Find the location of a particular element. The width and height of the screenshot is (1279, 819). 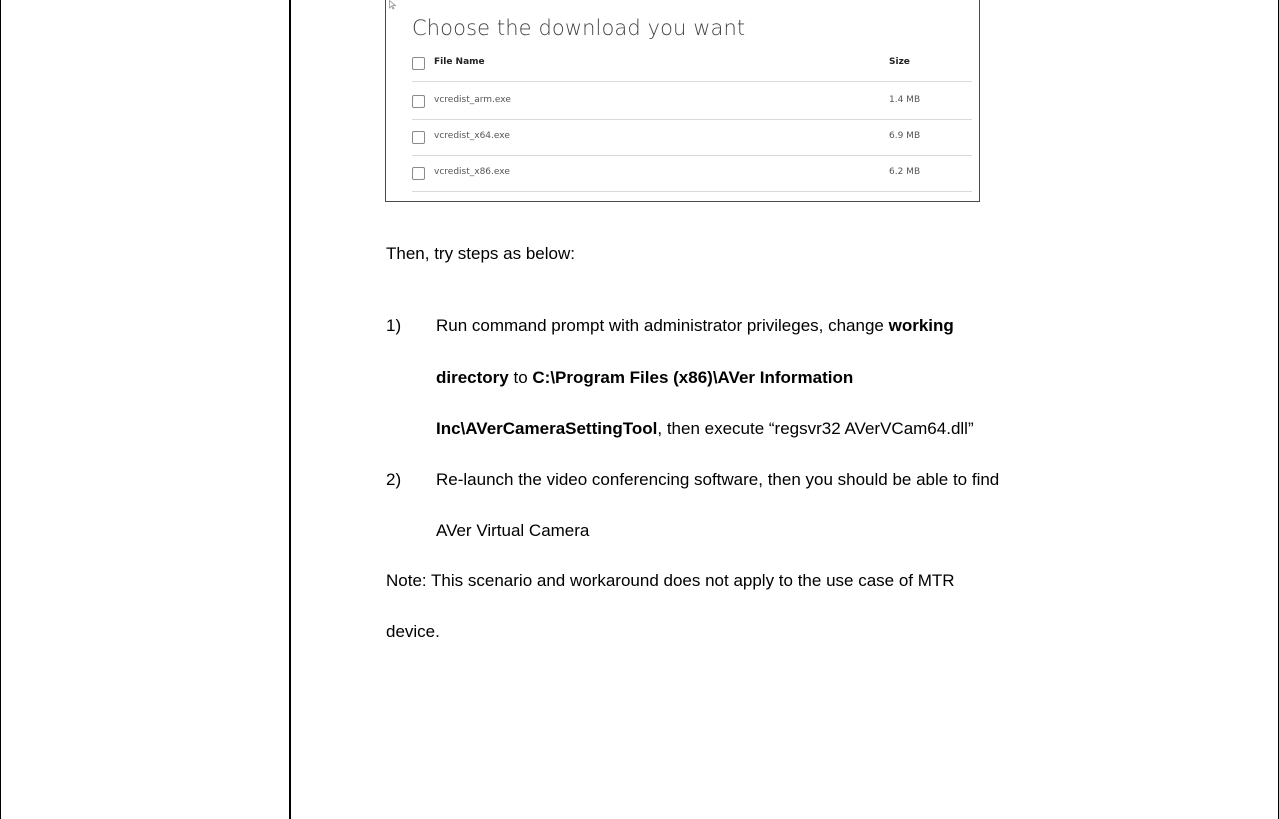

file-size: 1.4 MB is located at coordinates (905, 100).